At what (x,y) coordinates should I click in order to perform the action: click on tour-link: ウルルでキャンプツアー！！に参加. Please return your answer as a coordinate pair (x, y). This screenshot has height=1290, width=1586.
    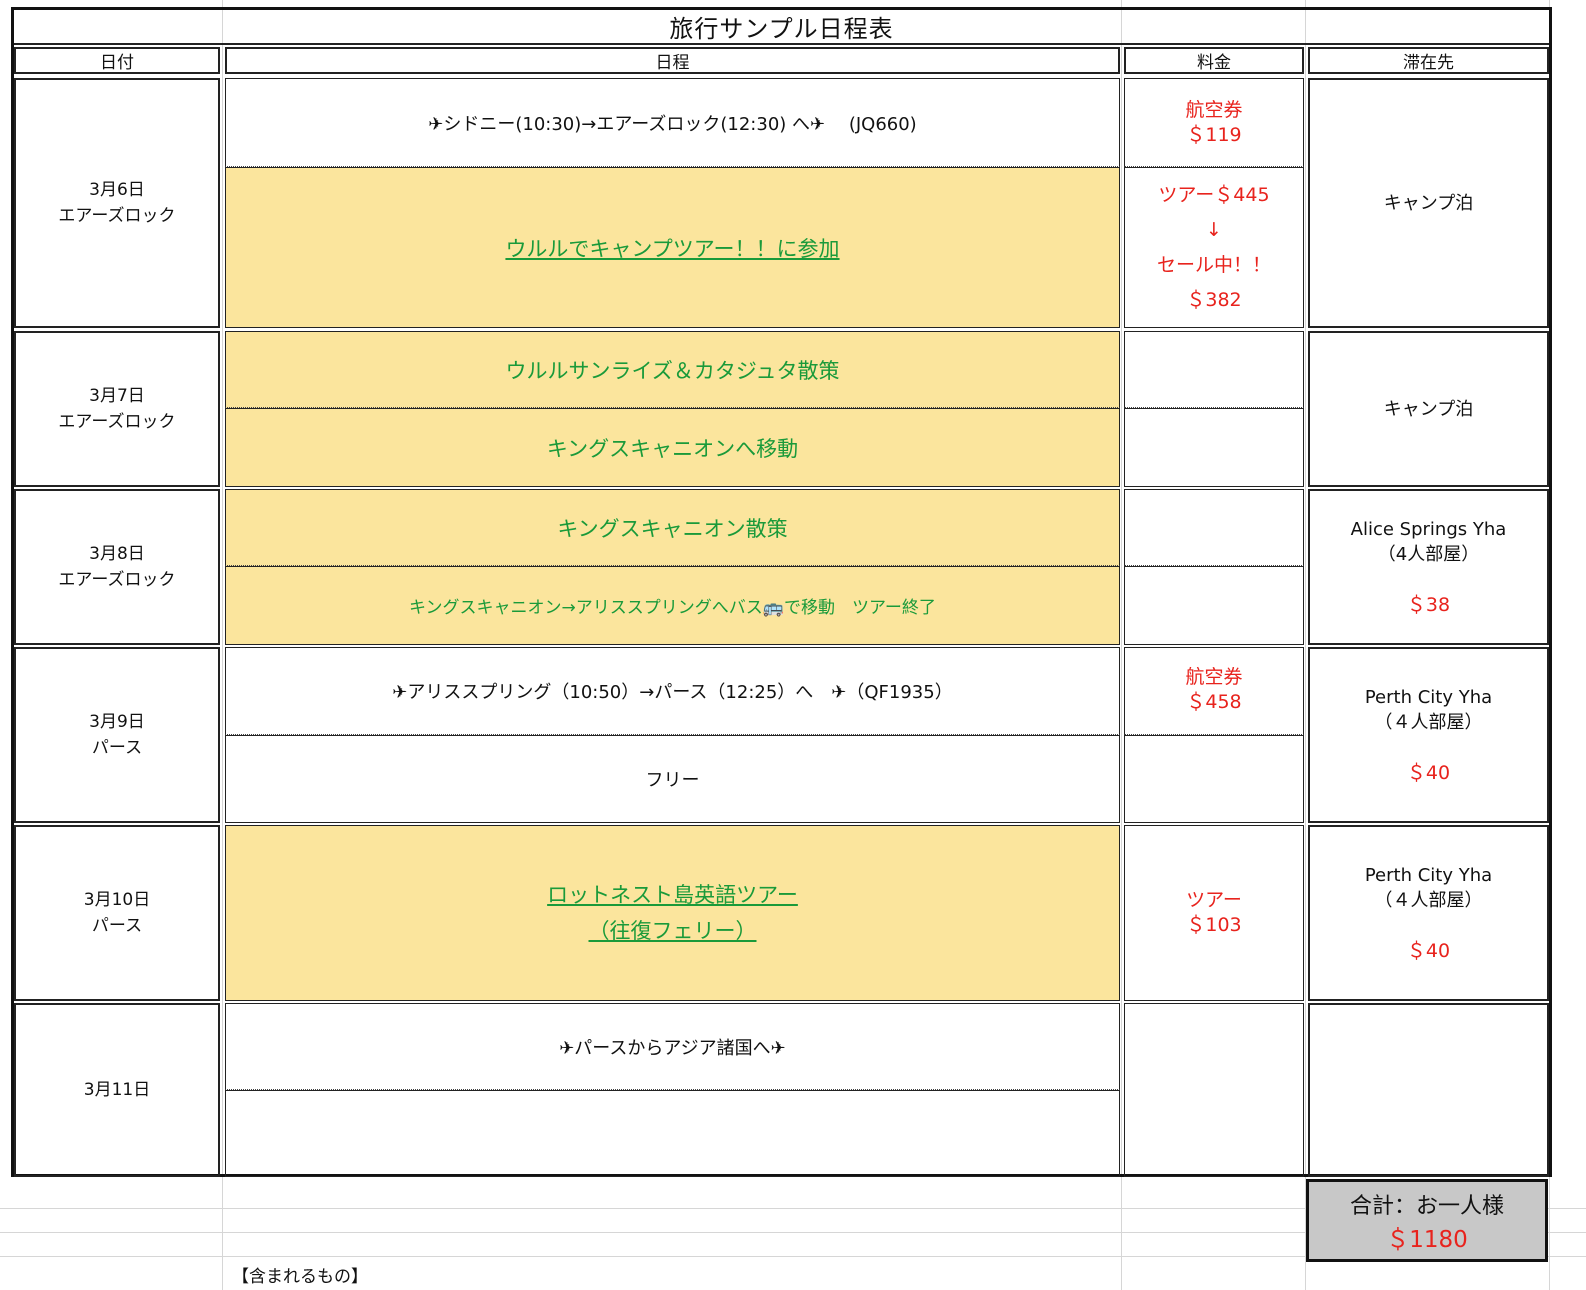
    Looking at the image, I should click on (672, 248).